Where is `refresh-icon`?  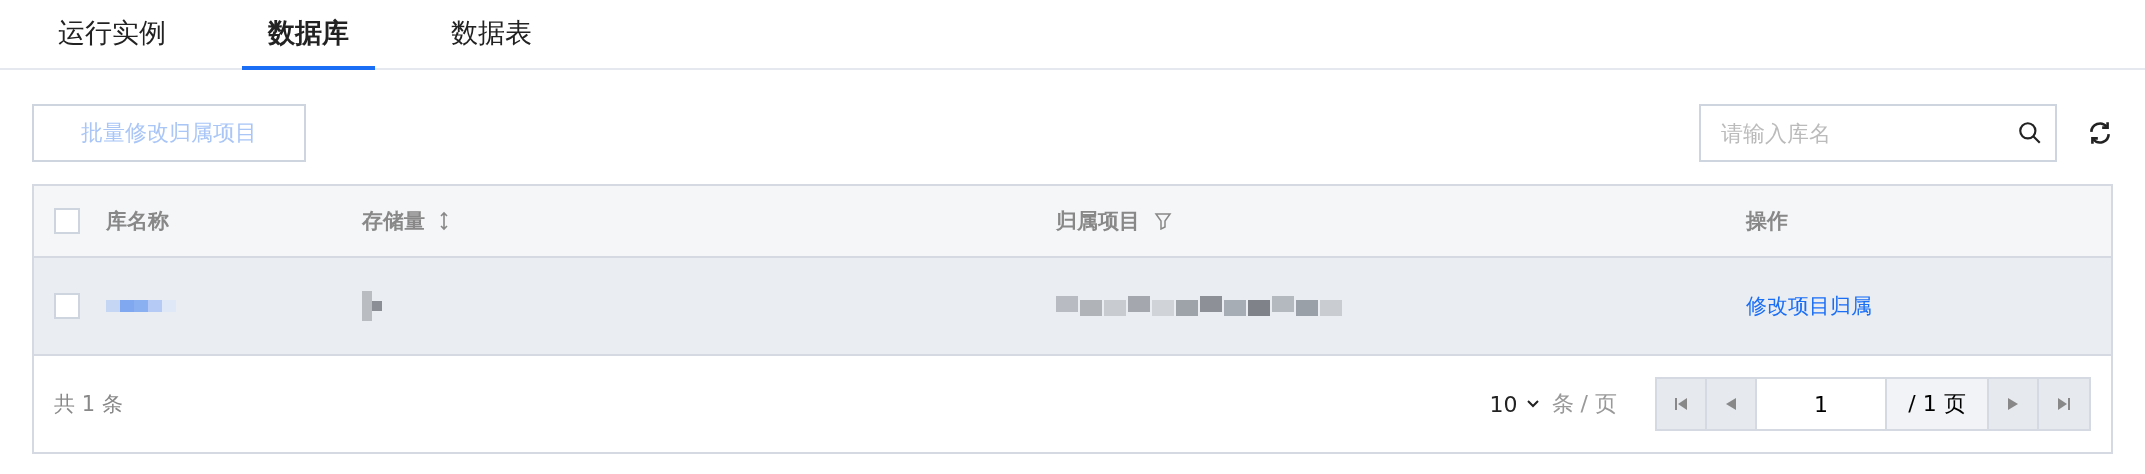 refresh-icon is located at coordinates (2100, 133).